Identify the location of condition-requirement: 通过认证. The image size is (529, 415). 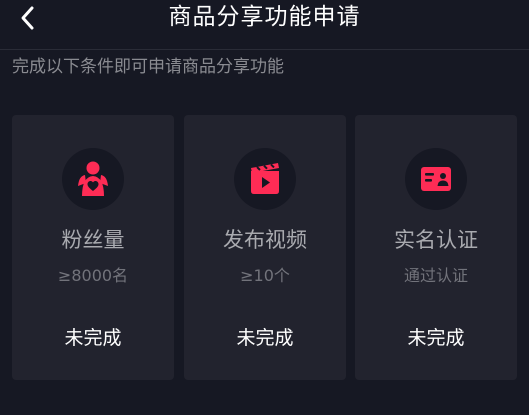
(435, 275).